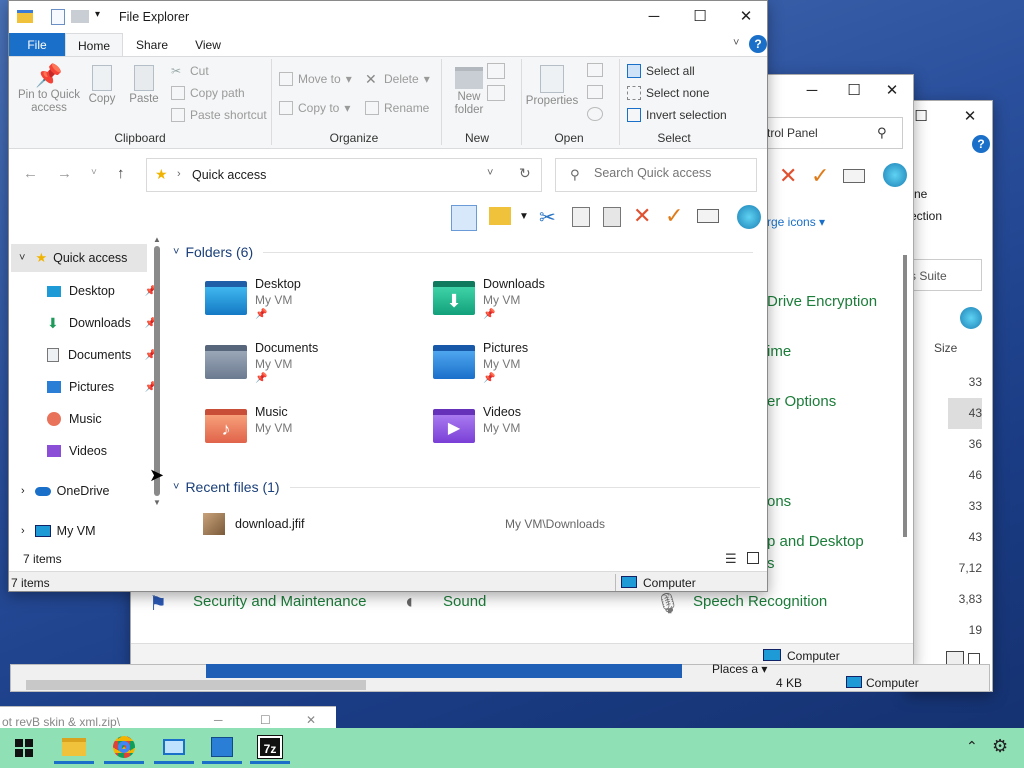 This screenshot has width=1024, height=768. I want to click on move-to-button: Move to ▾, so click(315, 79).